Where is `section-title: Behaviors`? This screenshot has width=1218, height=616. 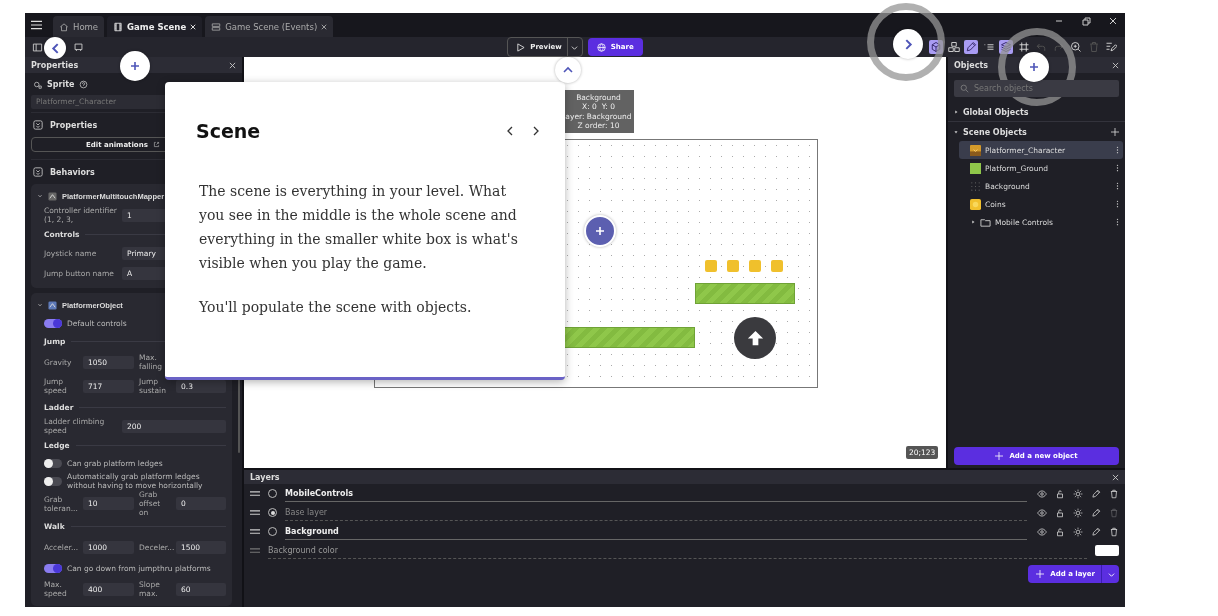
section-title: Behaviors is located at coordinates (72, 172).